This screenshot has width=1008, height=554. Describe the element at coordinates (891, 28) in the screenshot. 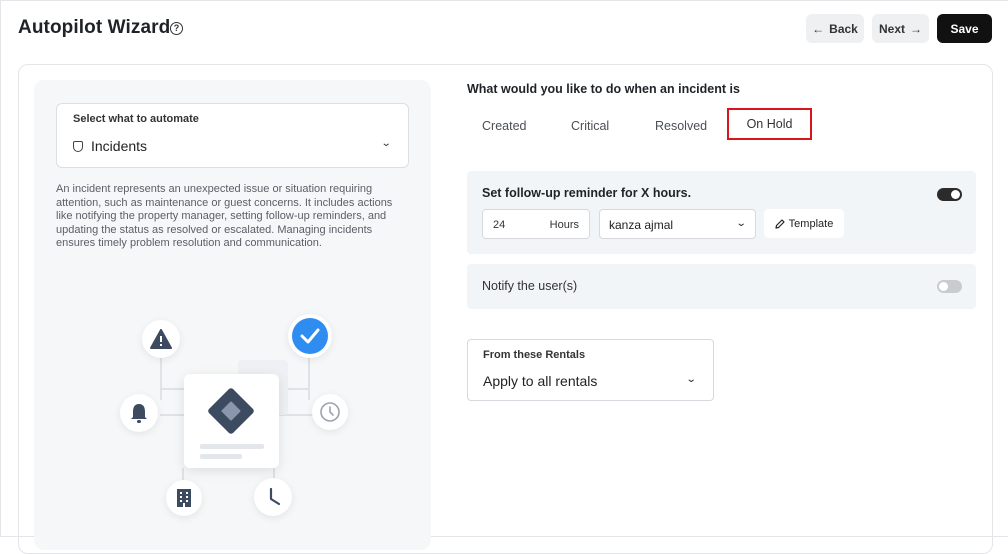

I see `next-label: Next` at that location.